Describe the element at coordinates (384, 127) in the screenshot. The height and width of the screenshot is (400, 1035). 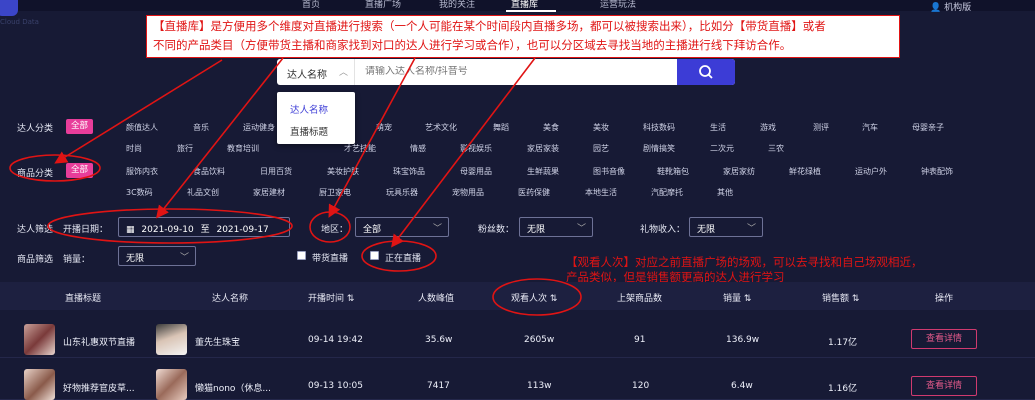
I see `talent-category-option: 萌宠` at that location.